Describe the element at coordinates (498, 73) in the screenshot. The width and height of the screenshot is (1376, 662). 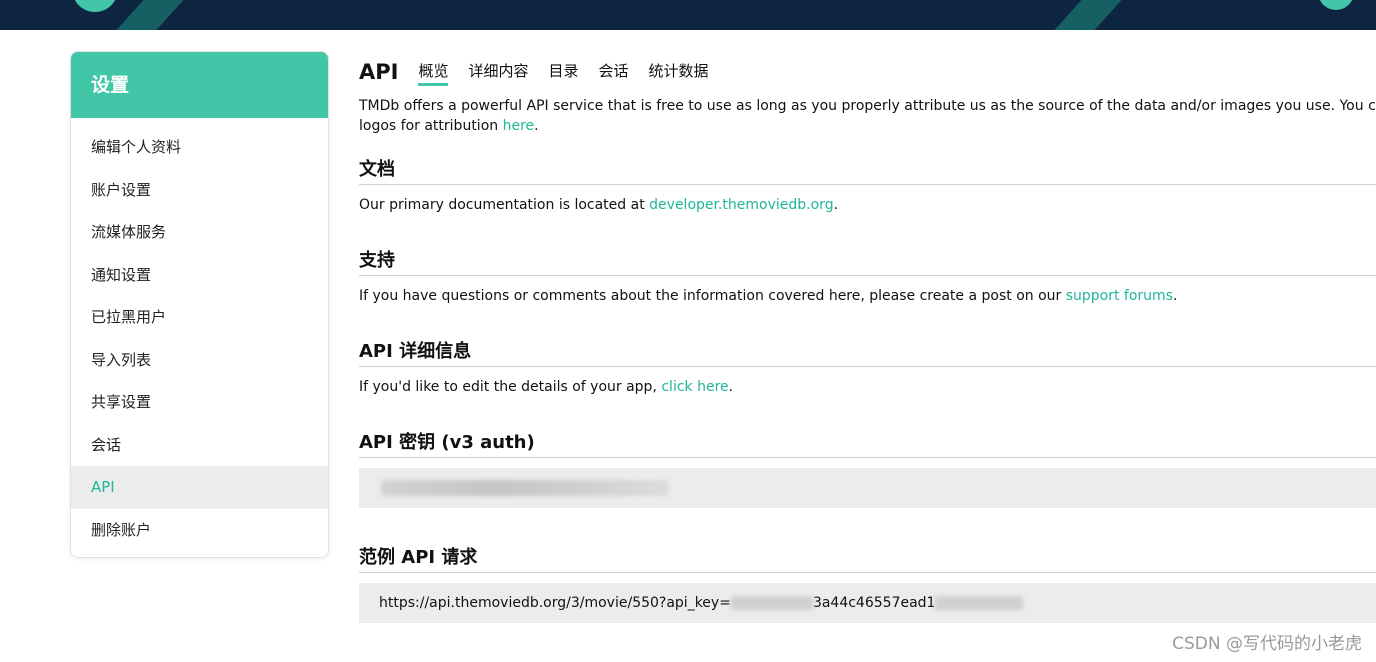
I see `tab-details: 详细内容` at that location.